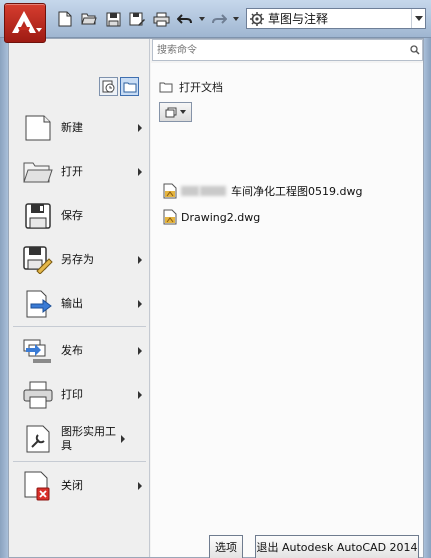 The height and width of the screenshot is (558, 431). I want to click on undo-dropdown, so click(202, 19).